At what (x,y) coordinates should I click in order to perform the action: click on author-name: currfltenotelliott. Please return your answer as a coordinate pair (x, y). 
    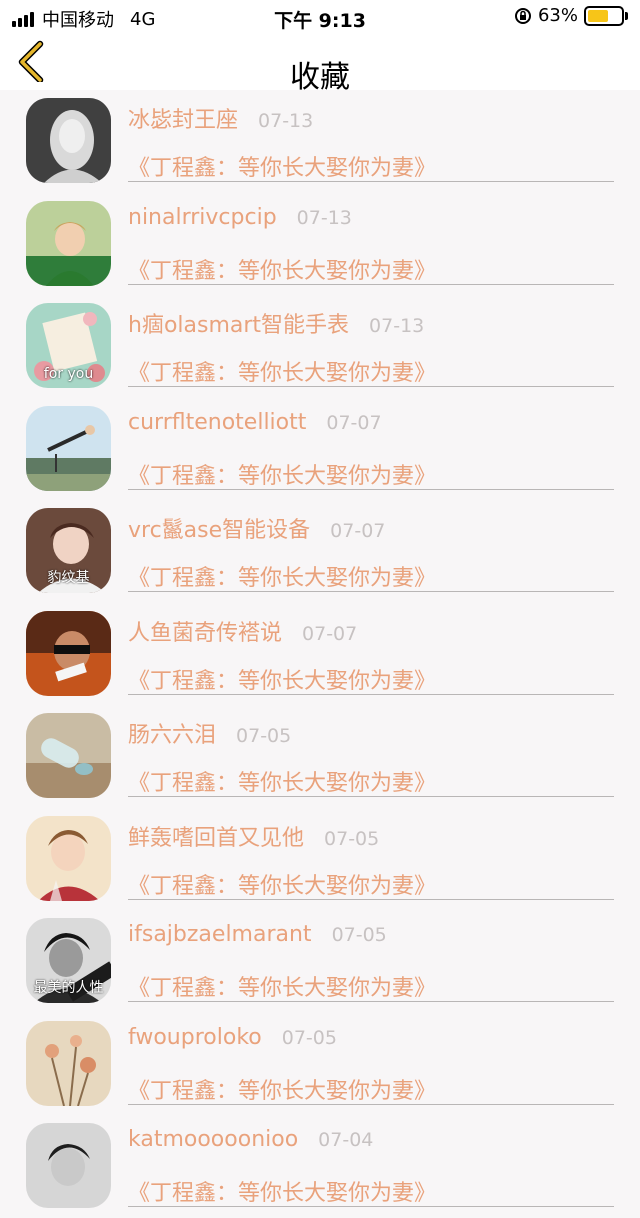
    Looking at the image, I should click on (217, 422).